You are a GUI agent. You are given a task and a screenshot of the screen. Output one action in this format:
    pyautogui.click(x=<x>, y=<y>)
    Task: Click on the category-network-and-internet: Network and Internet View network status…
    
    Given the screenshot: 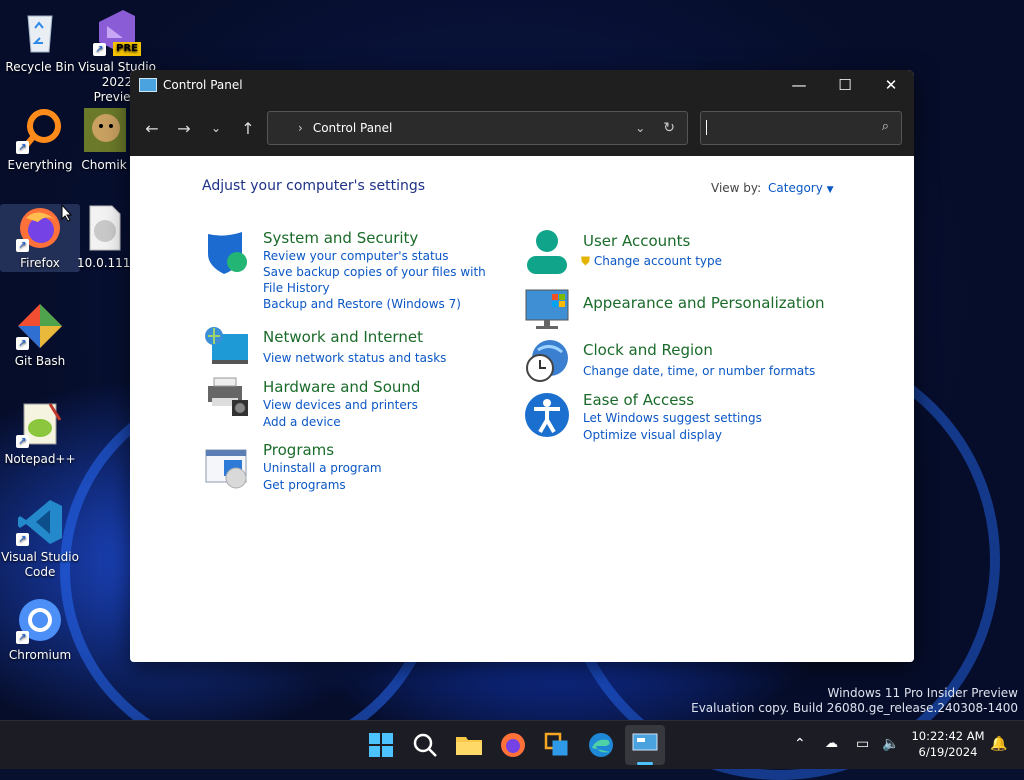 What is the action you would take?
    pyautogui.click(x=354, y=347)
    